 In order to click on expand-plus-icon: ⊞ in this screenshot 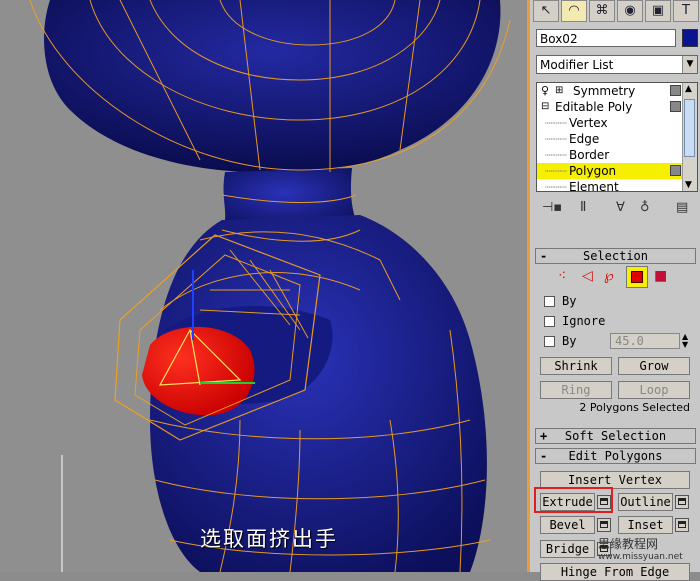, I will do `click(559, 91)`.